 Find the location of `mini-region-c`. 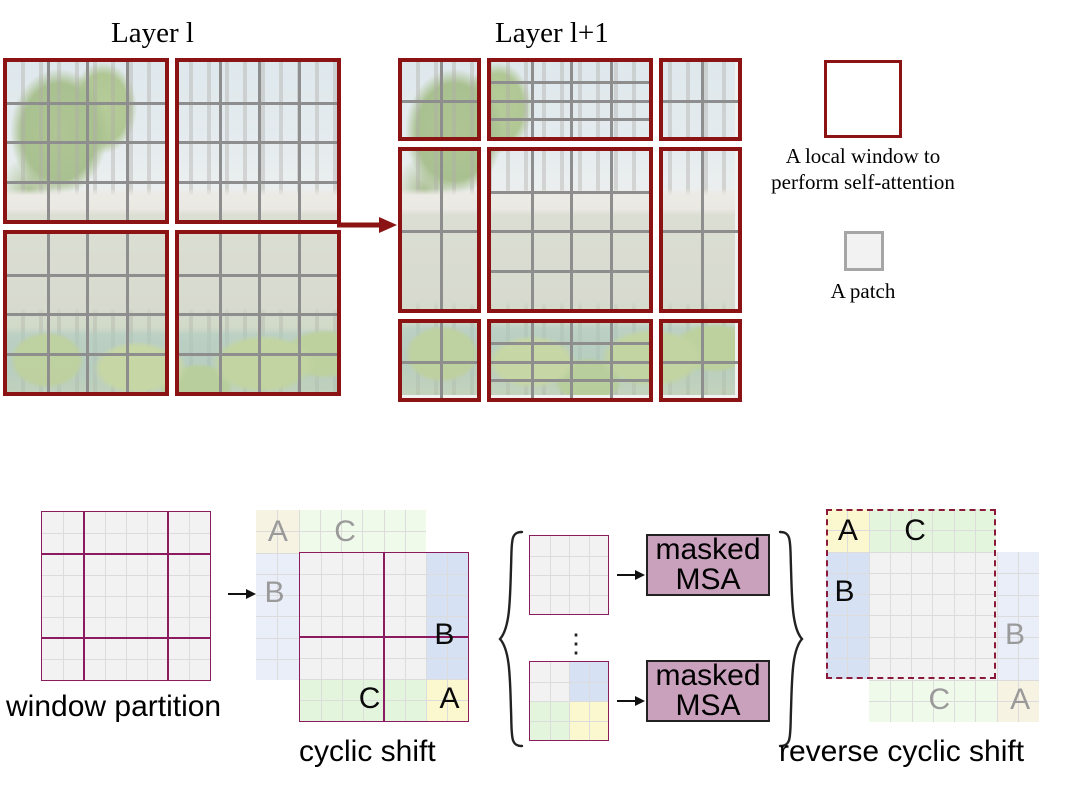

mini-region-c is located at coordinates (549, 720).